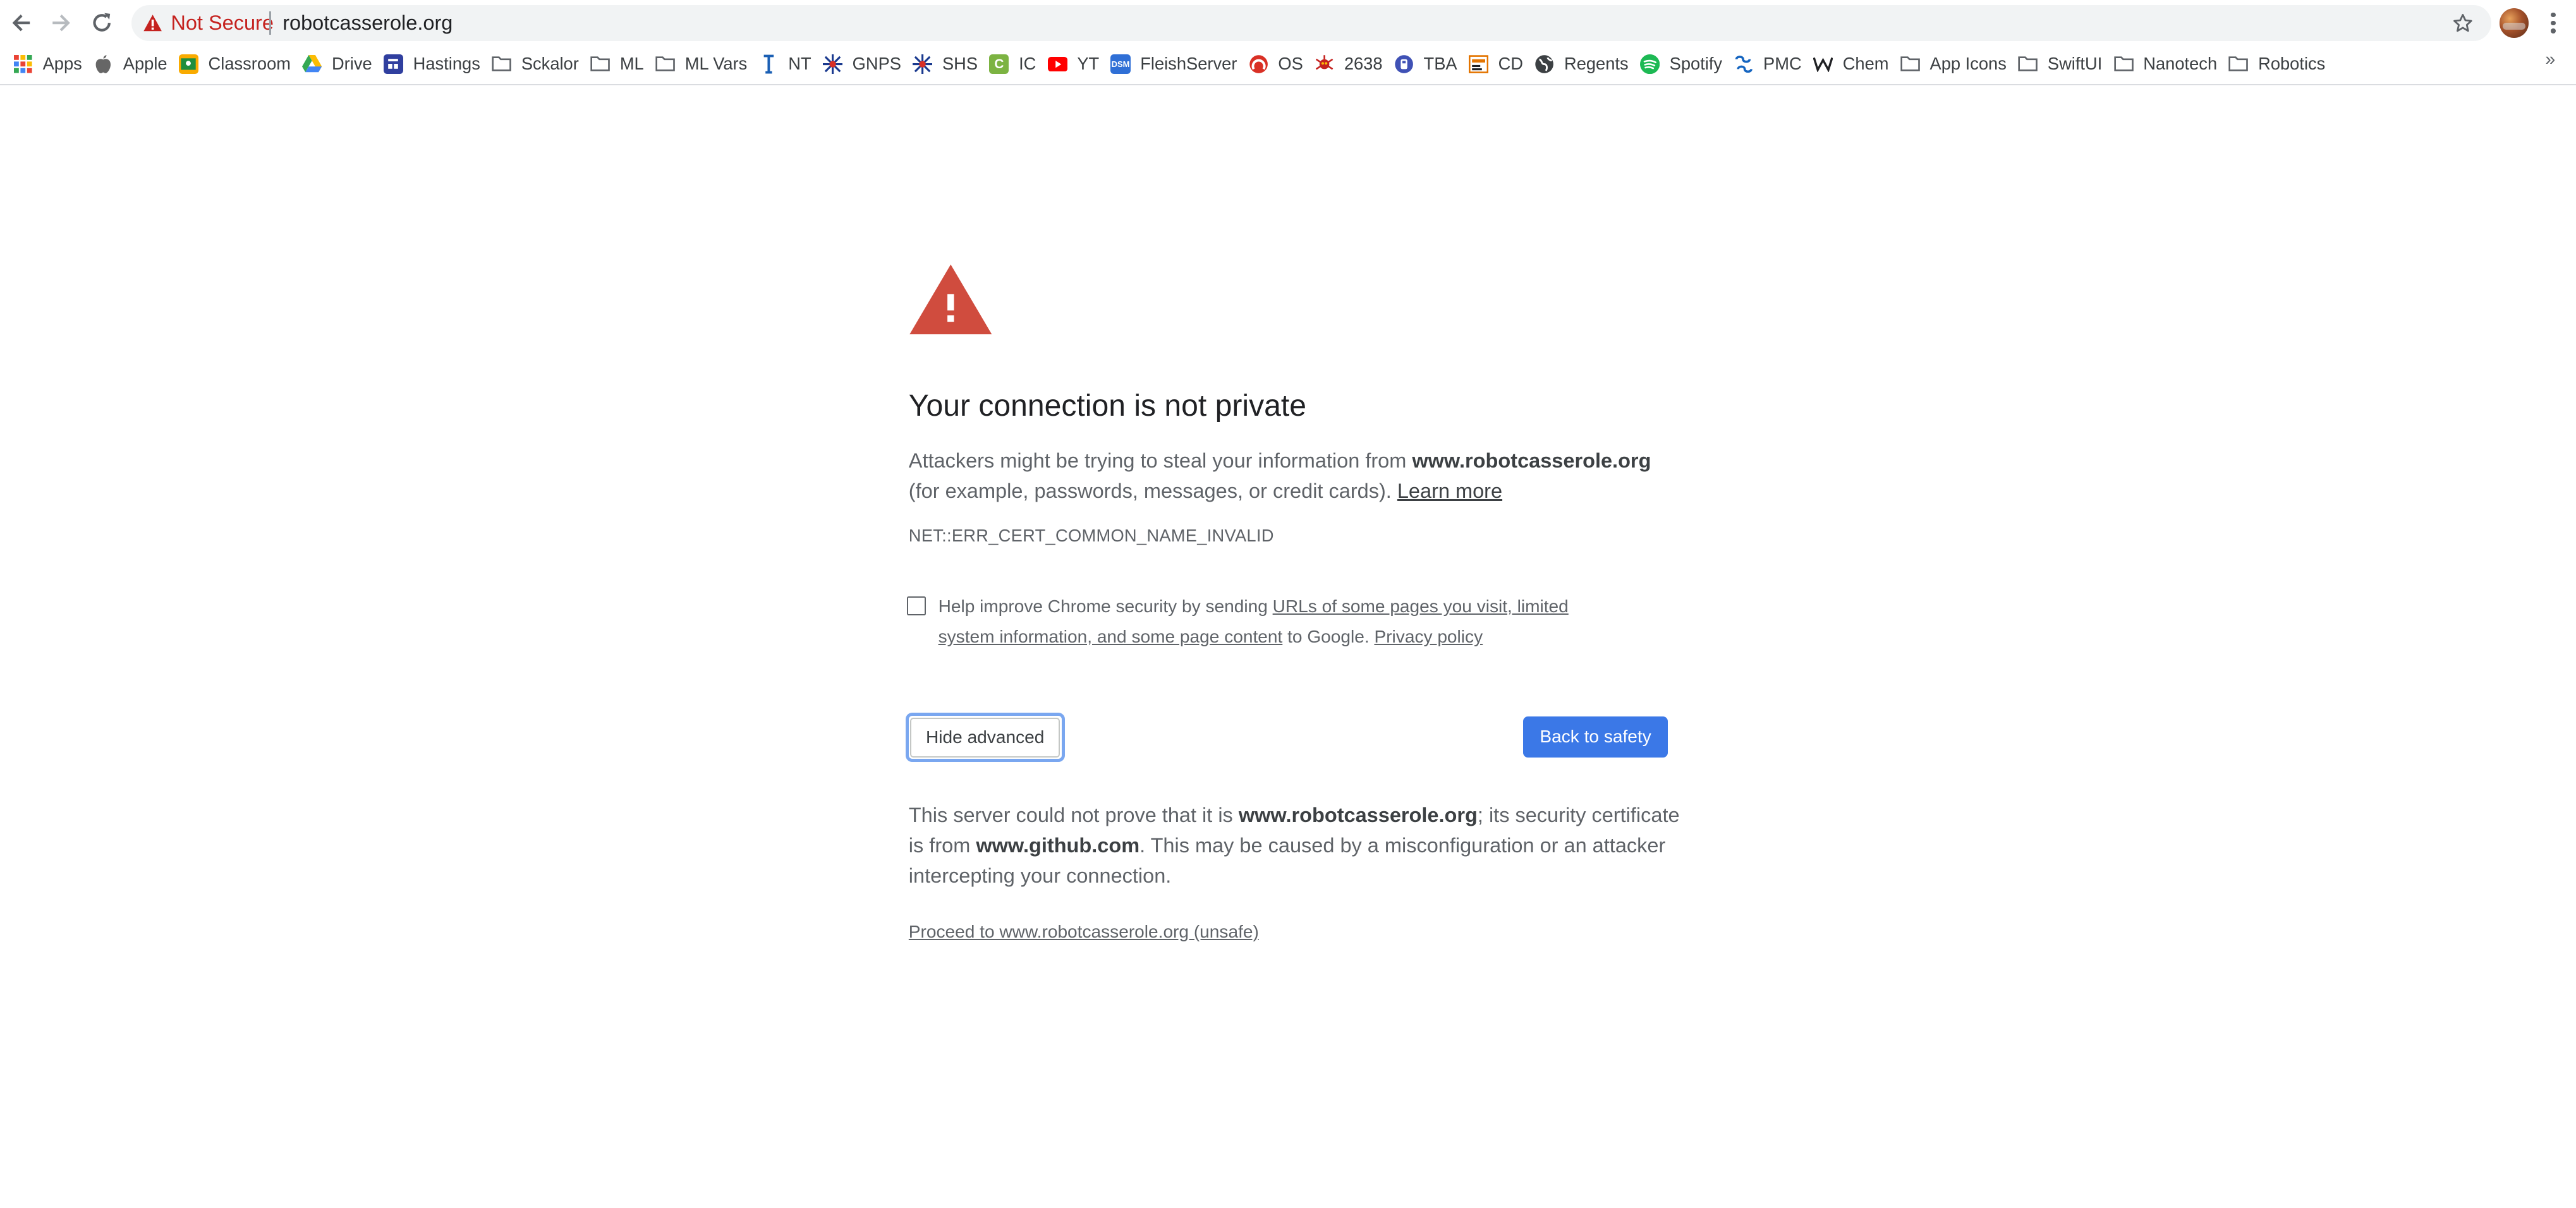 This screenshot has height=1208, width=2576. I want to click on bookmark-folder-robotics: Robotics, so click(2279, 64).